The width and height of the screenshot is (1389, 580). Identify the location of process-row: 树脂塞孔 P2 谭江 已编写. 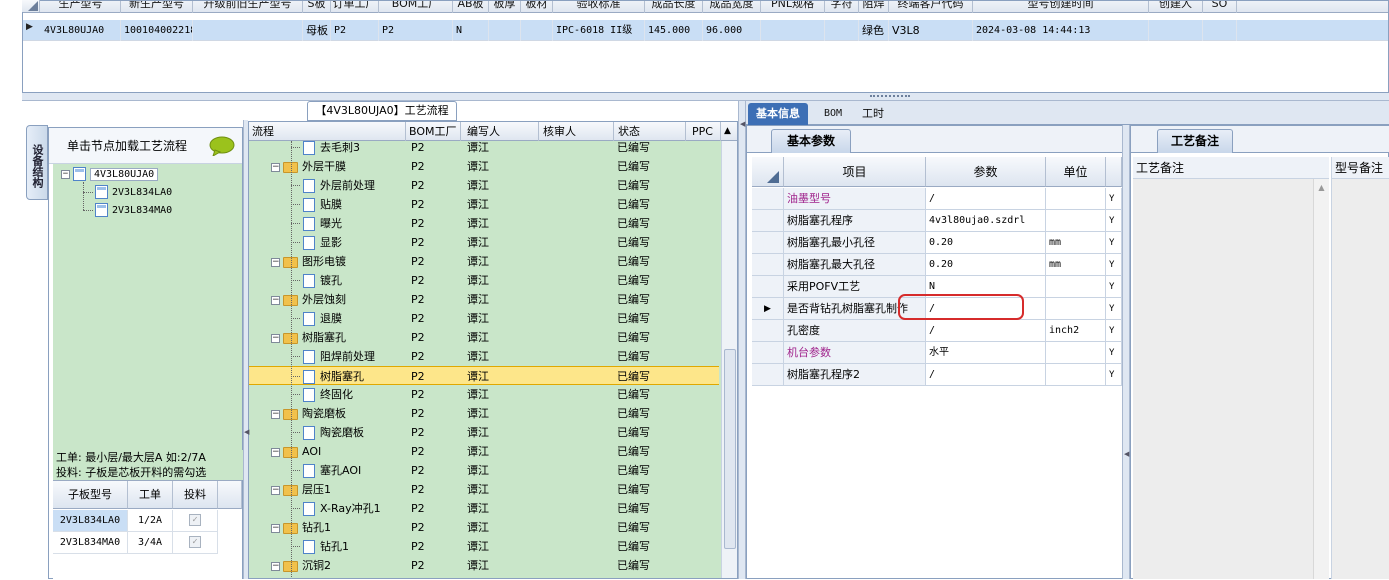
(484, 375).